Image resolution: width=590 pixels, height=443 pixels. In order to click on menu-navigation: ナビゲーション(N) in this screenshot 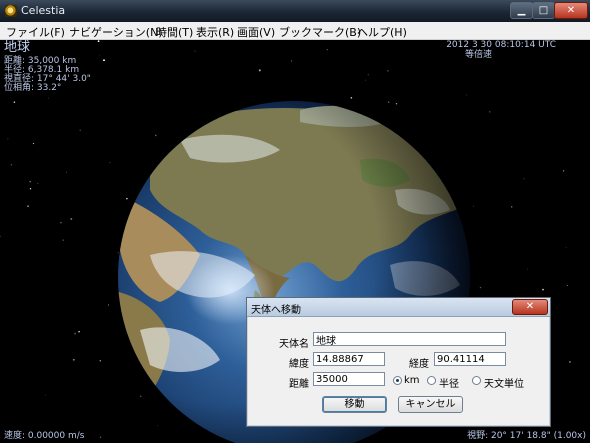, I will do `click(116, 32)`.